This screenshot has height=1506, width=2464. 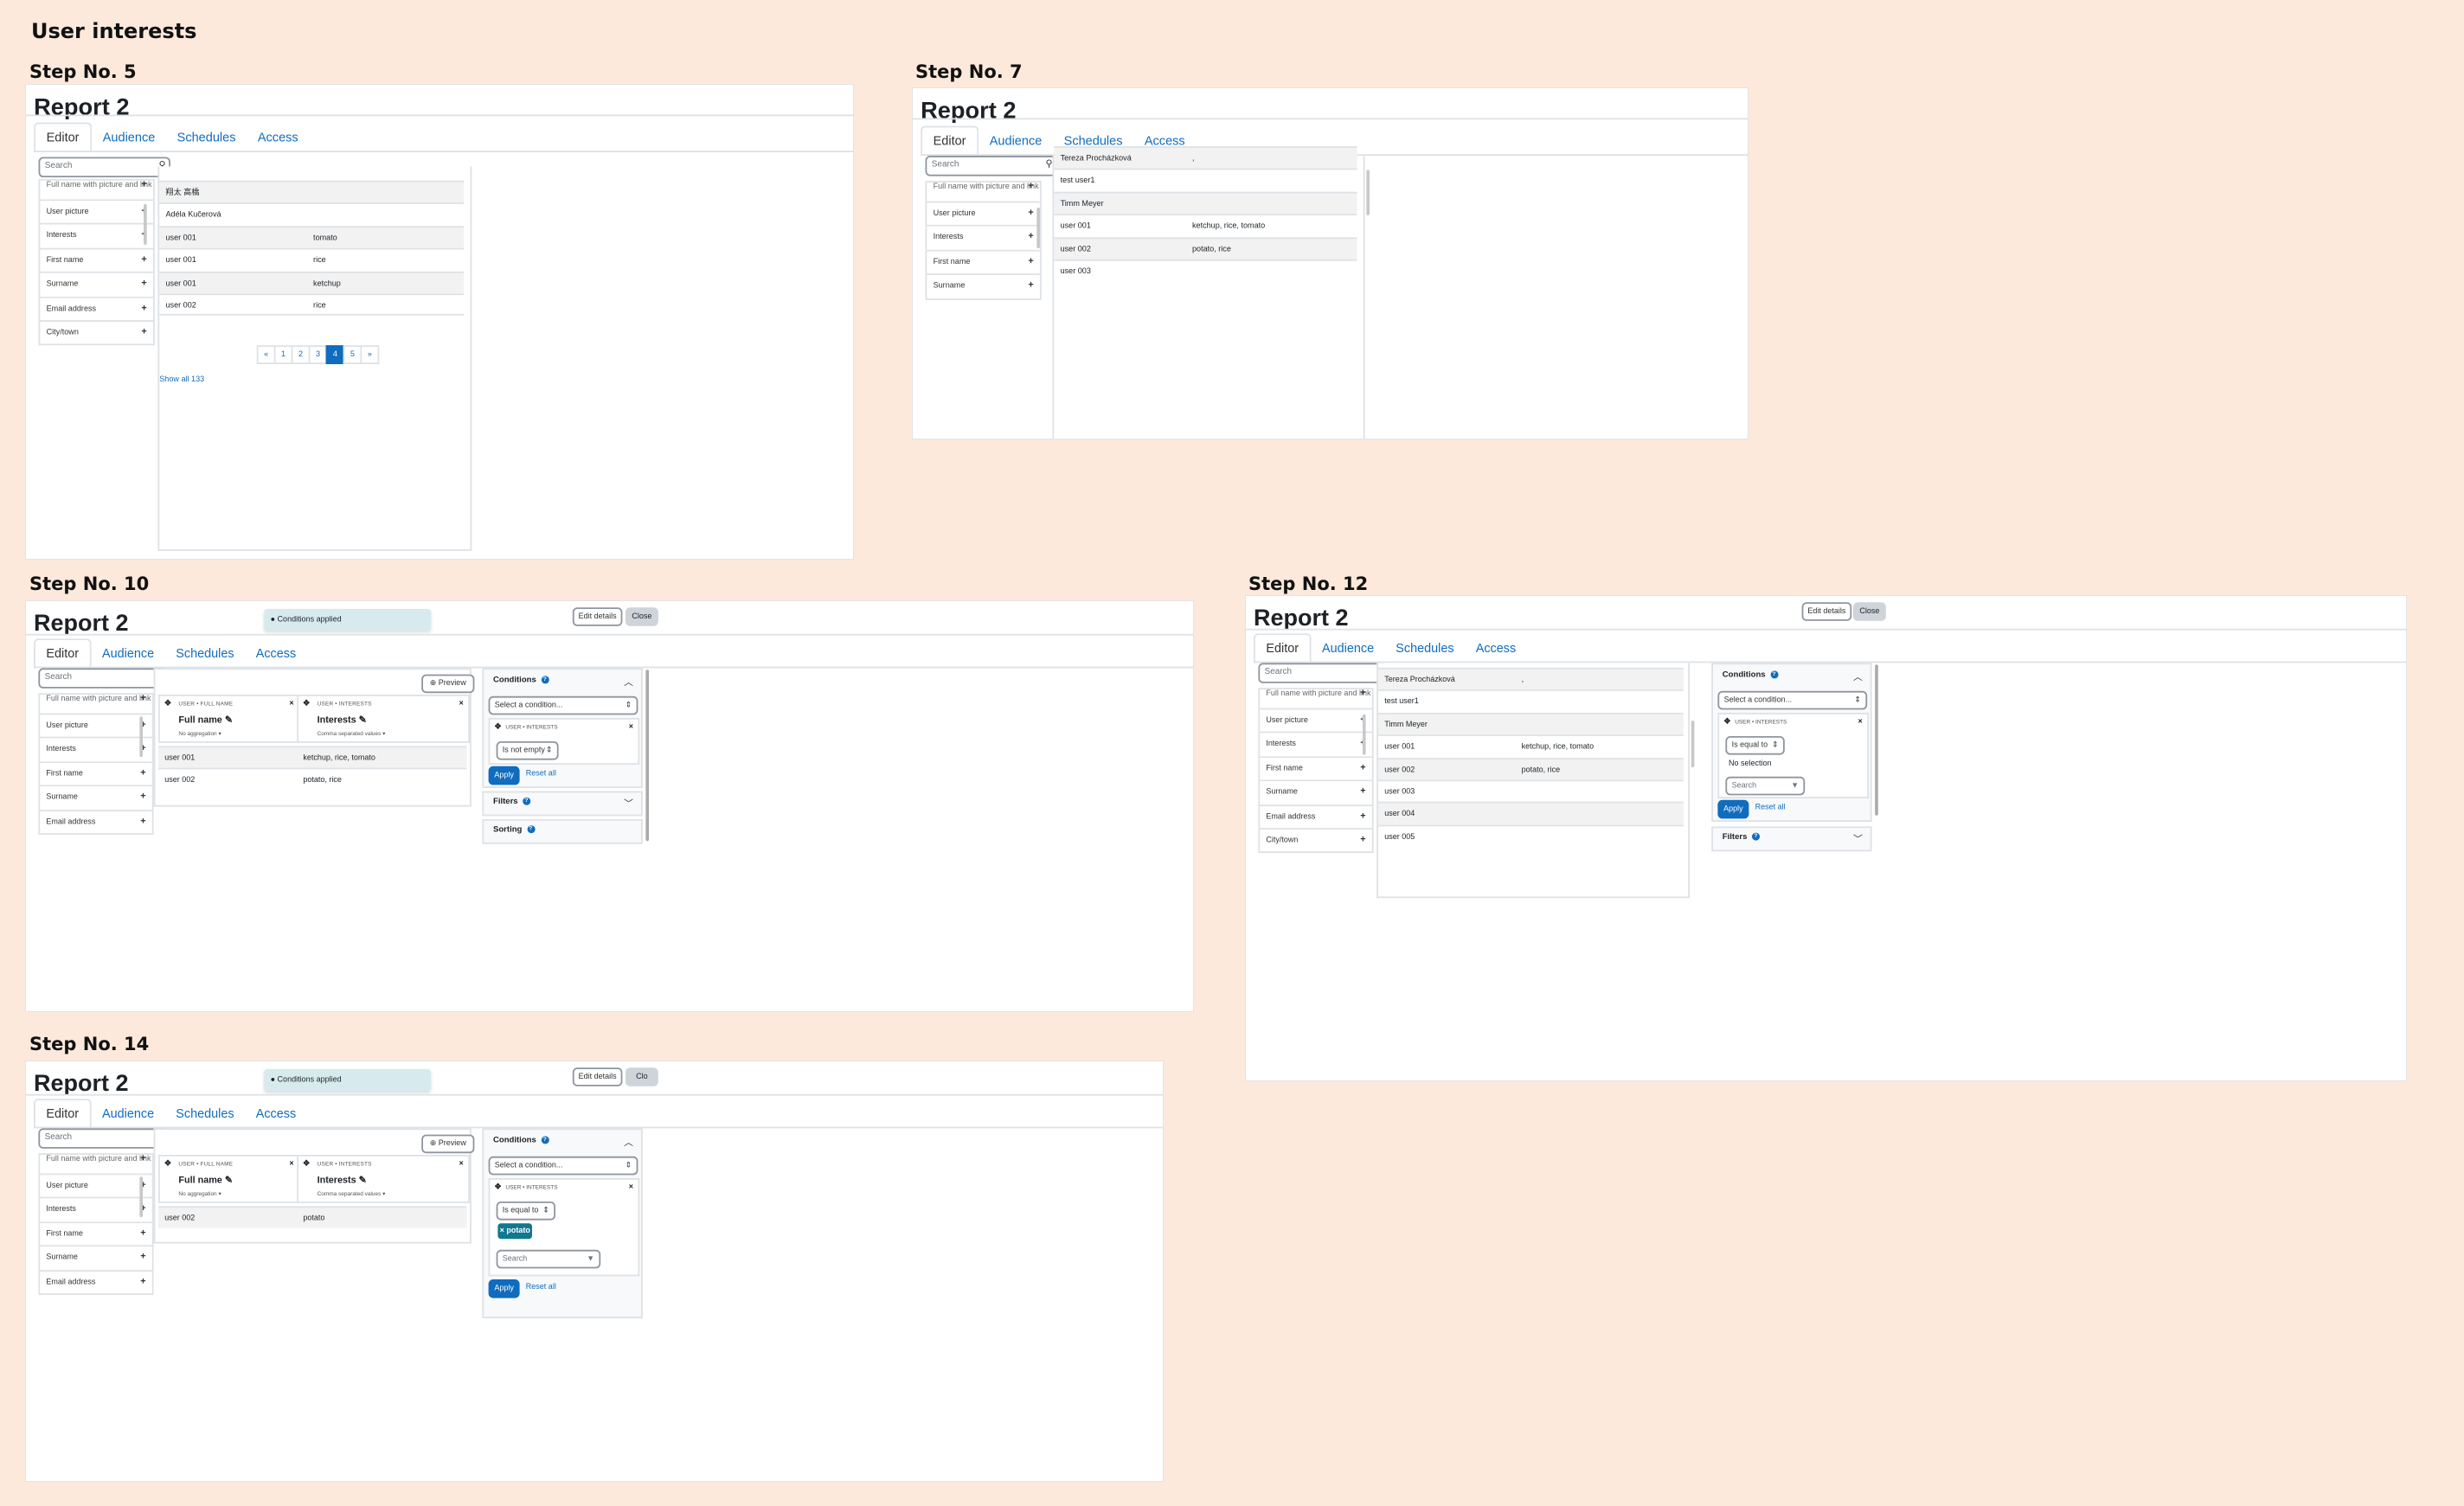 What do you see at coordinates (335, 354) in the screenshot?
I see `page-link: 4` at bounding box center [335, 354].